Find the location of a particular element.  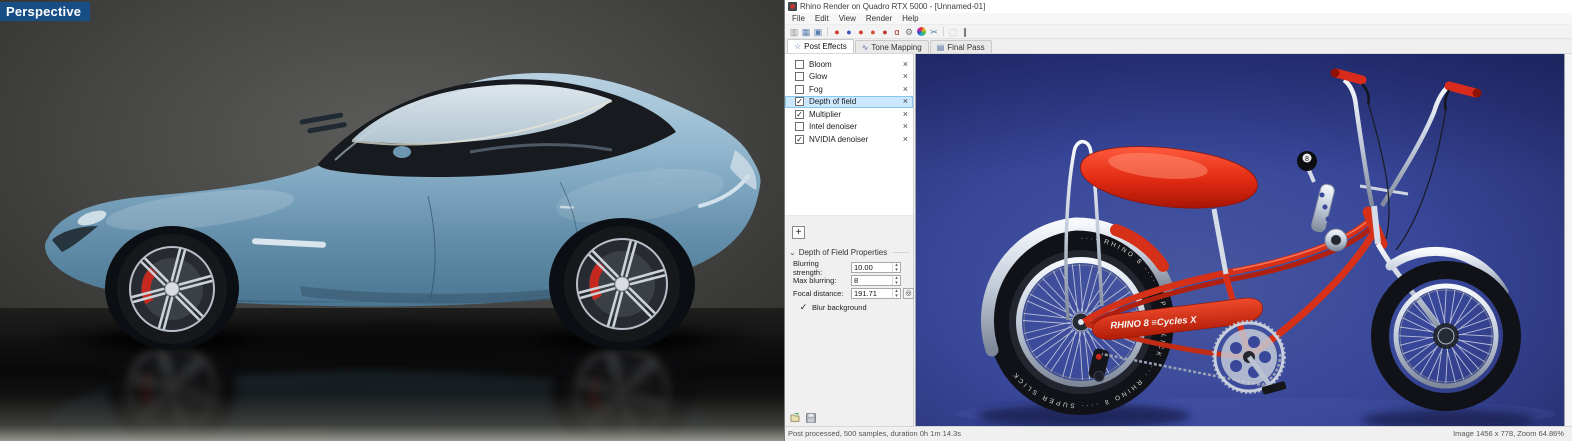

tab-label: Post Effects is located at coordinates (825, 46).